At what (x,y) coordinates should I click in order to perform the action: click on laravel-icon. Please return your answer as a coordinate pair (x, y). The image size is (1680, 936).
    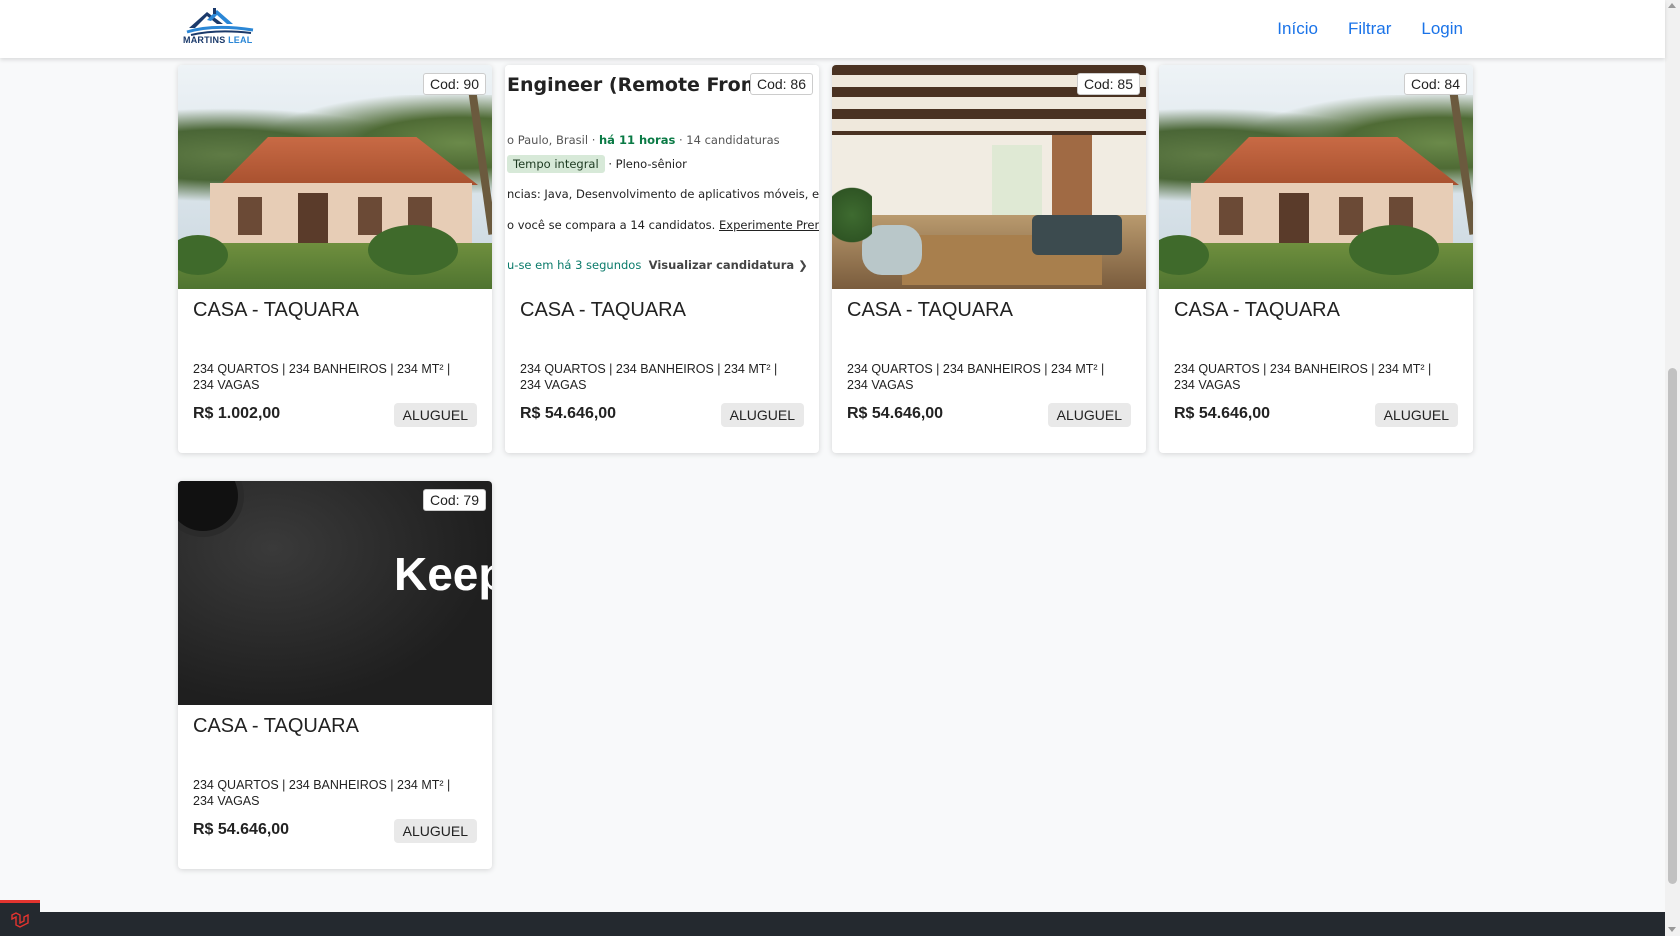
    Looking at the image, I should click on (20, 919).